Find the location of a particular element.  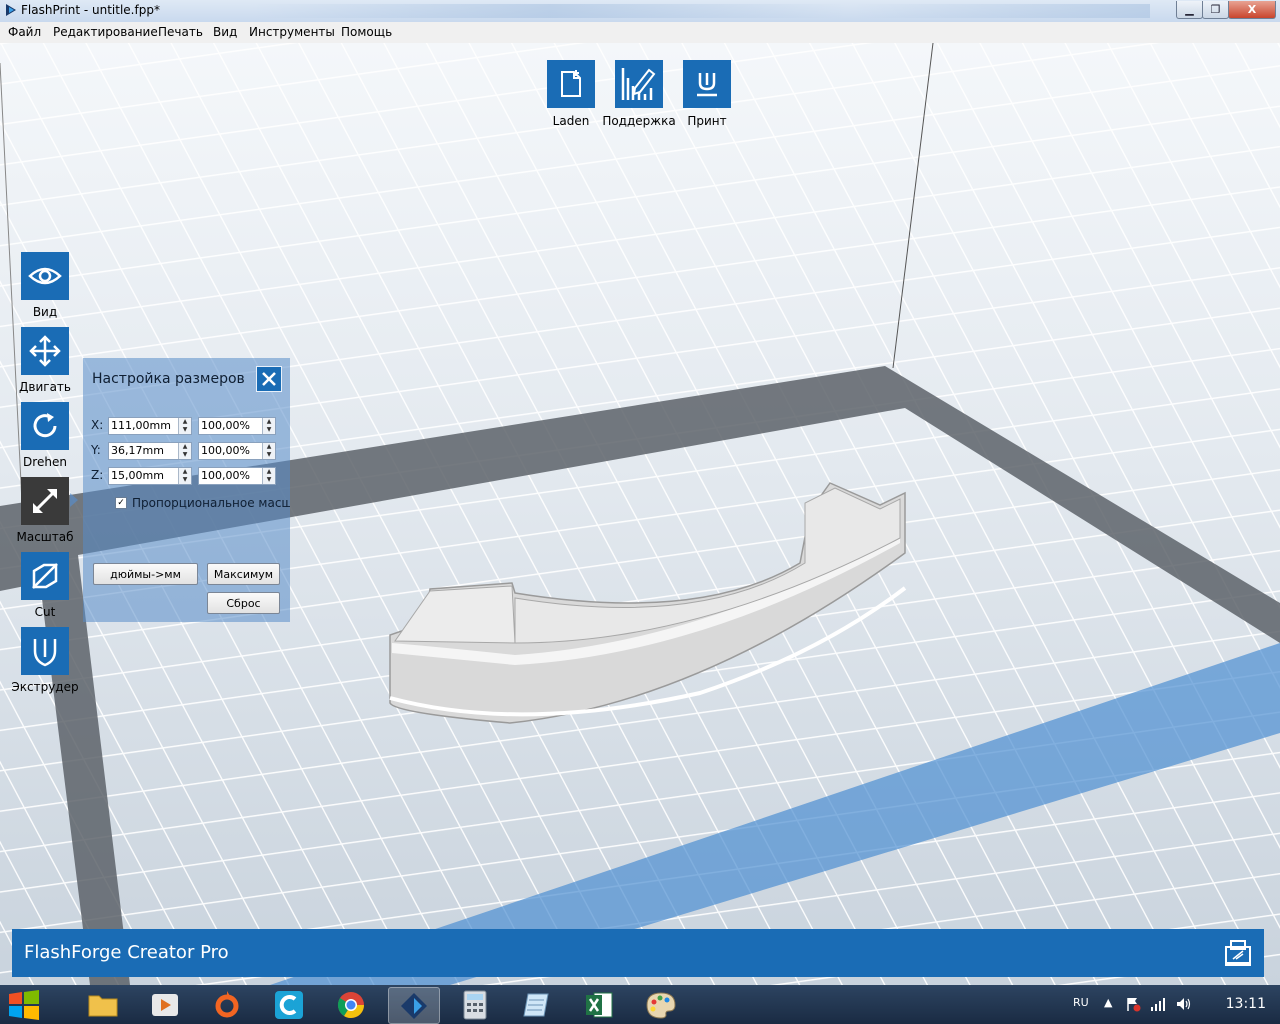

panel-close-button is located at coordinates (269, 379).